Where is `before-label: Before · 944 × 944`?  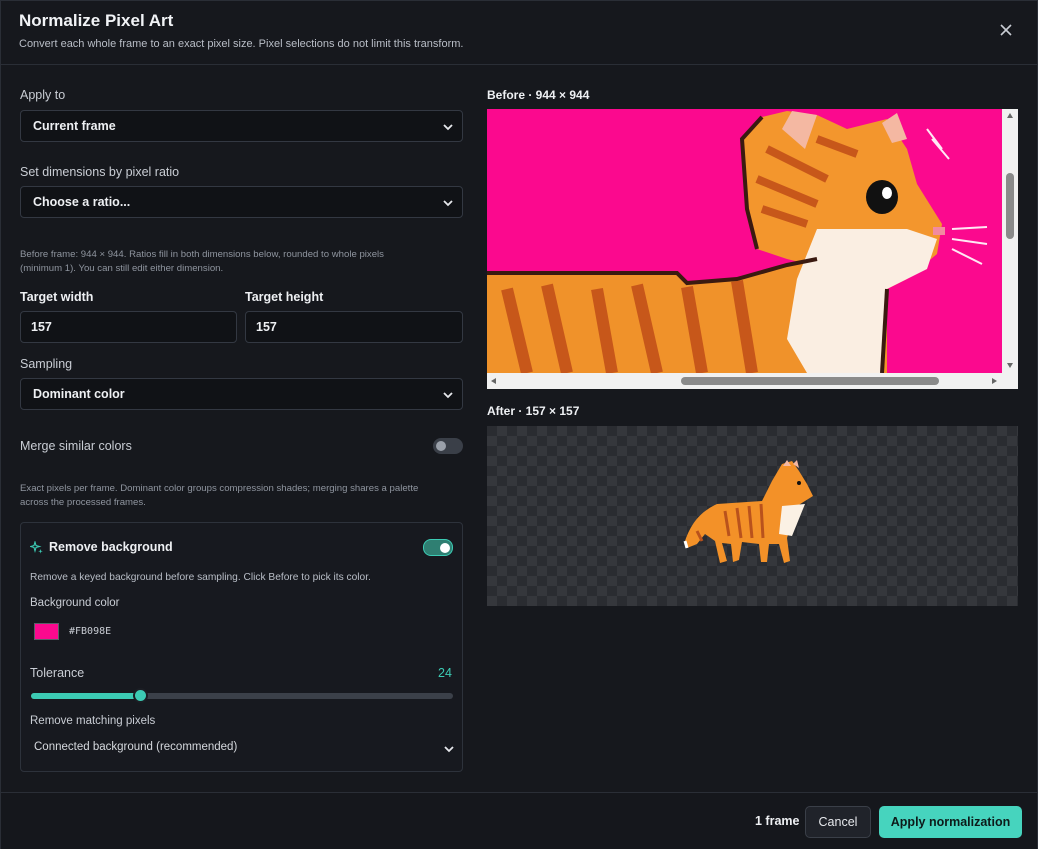 before-label: Before · 944 × 944 is located at coordinates (538, 95).